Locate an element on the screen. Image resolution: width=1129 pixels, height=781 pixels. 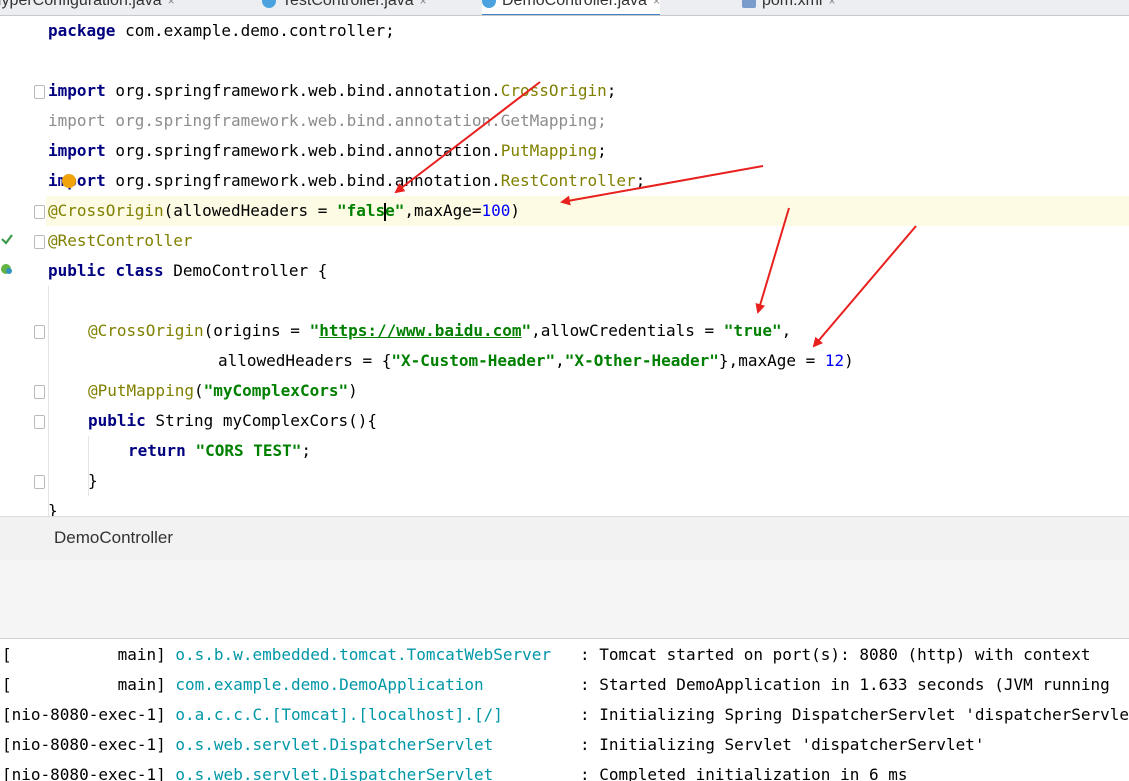
breadcrumb-item-democontroller: DemoController is located at coordinates (113, 538).